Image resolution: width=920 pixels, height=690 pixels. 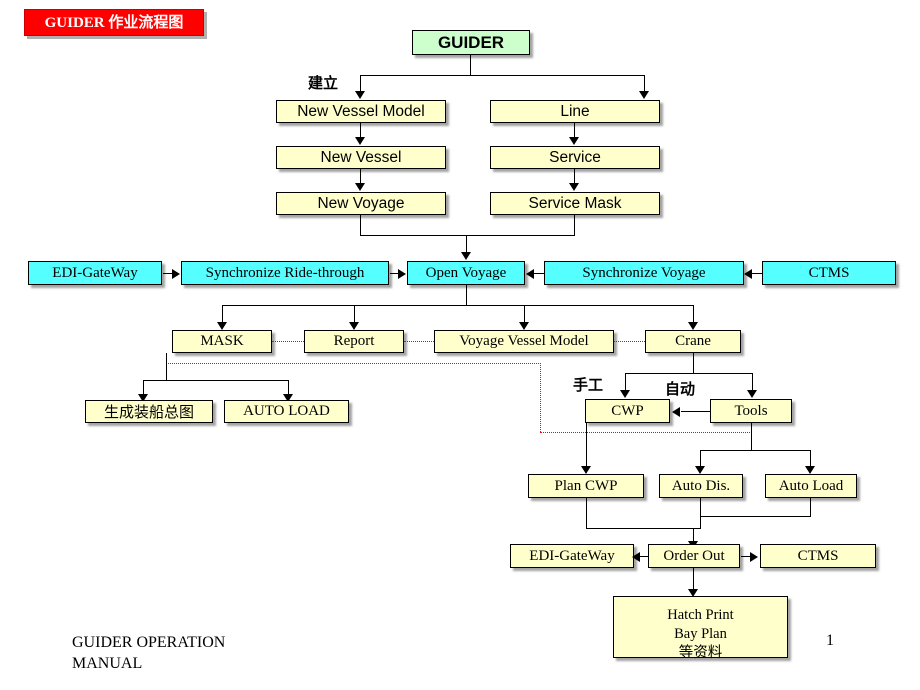 I want to click on node-mask: MASK, so click(x=222, y=341).